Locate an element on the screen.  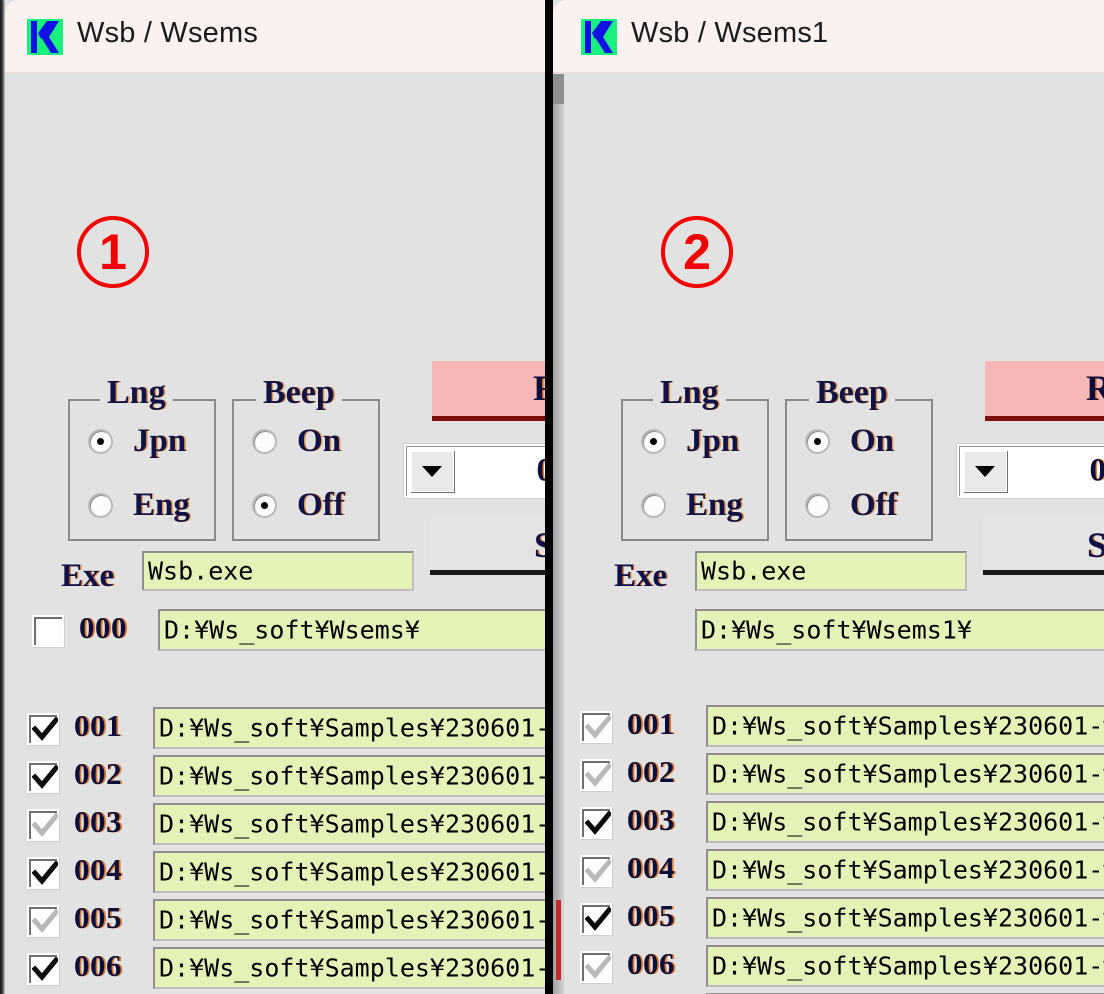
annotation-marker-1: 1 is located at coordinates (113, 252).